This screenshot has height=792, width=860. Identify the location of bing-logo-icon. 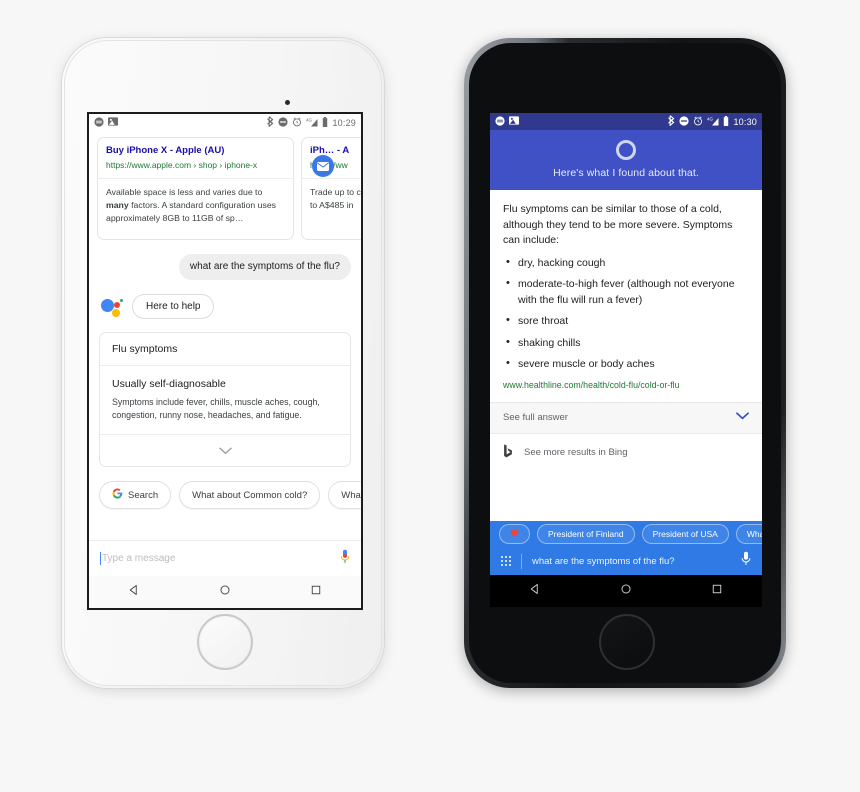
(508, 452).